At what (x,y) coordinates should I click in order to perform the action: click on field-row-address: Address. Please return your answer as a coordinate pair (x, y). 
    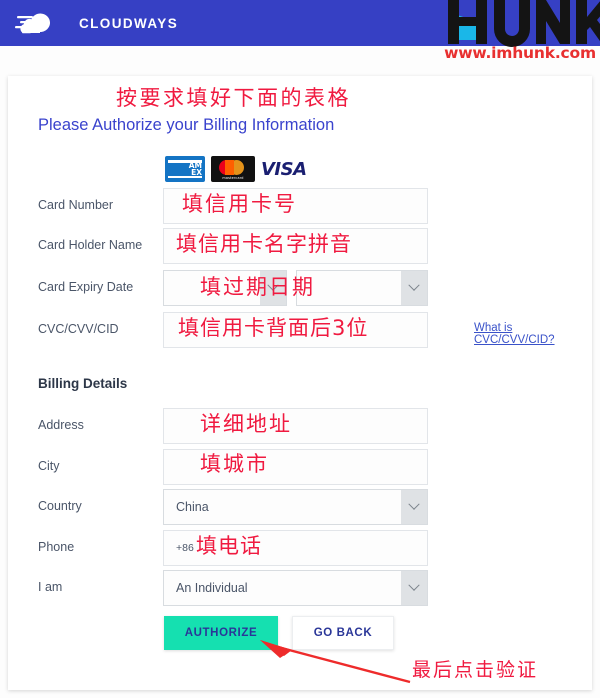
    Looking at the image, I should click on (292, 426).